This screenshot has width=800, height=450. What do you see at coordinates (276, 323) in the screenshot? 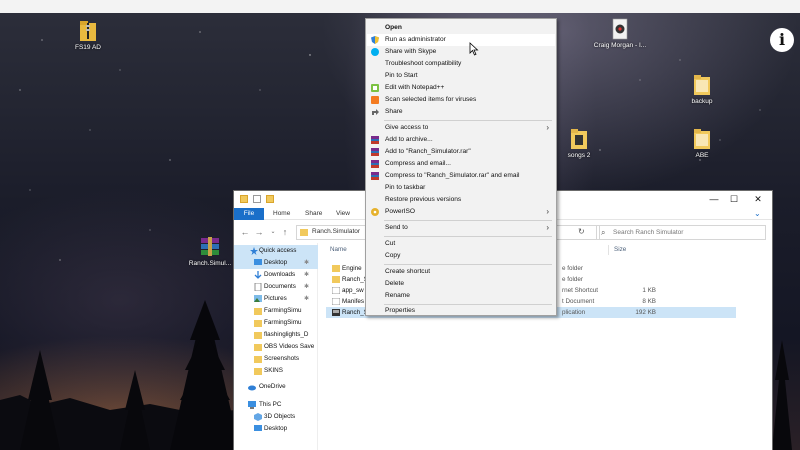
I see `nav-folder-farmingsimu-2: FarmingSimu` at bounding box center [276, 323].